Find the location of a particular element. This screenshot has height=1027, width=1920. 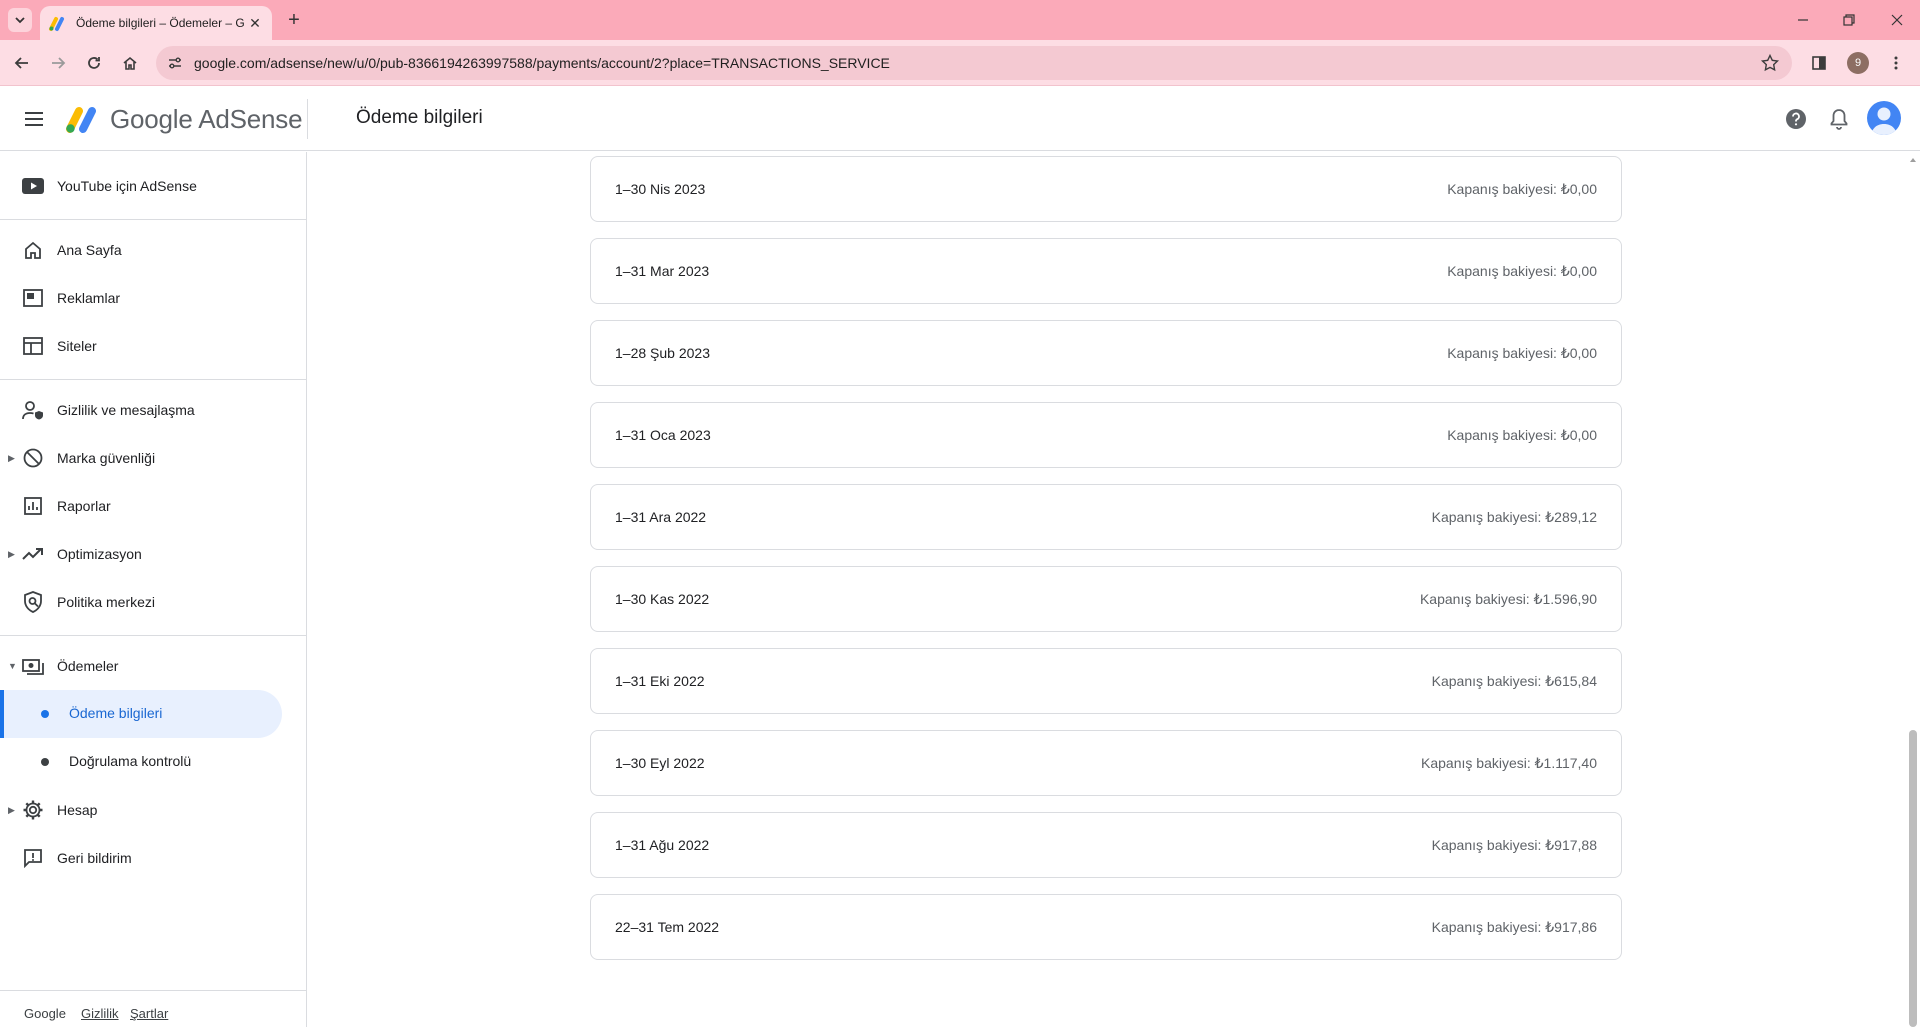

statement-row: 1–30 Nis 2023 Kapanış bakiyesi: ₺0,00 is located at coordinates (1106, 189).